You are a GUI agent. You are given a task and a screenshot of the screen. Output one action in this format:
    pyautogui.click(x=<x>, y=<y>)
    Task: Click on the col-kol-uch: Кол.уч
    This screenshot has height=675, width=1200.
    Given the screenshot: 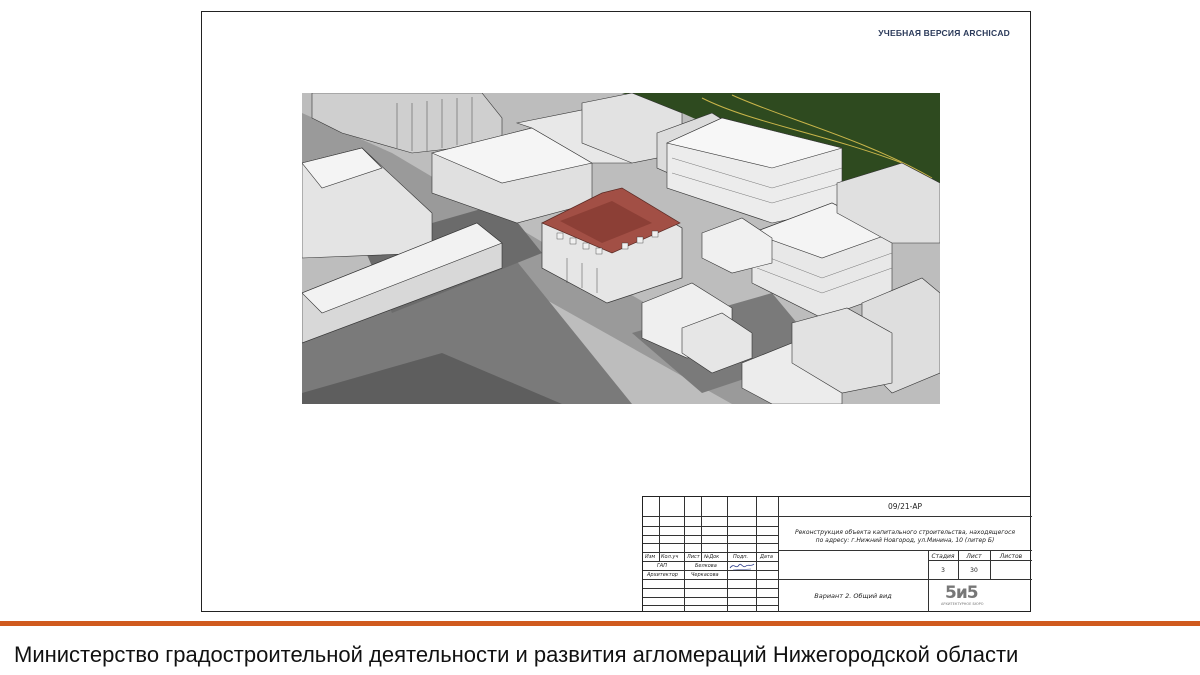 What is the action you would take?
    pyautogui.click(x=670, y=557)
    